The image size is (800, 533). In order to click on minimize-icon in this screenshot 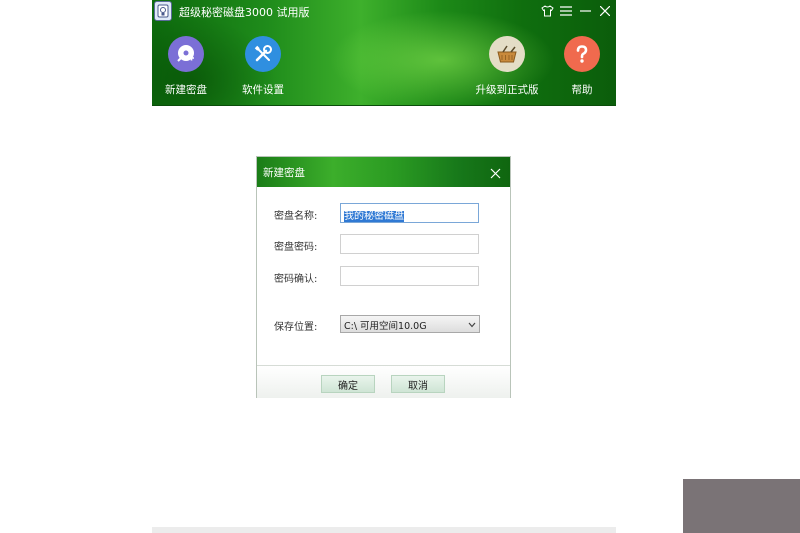, I will do `click(585, 11)`.